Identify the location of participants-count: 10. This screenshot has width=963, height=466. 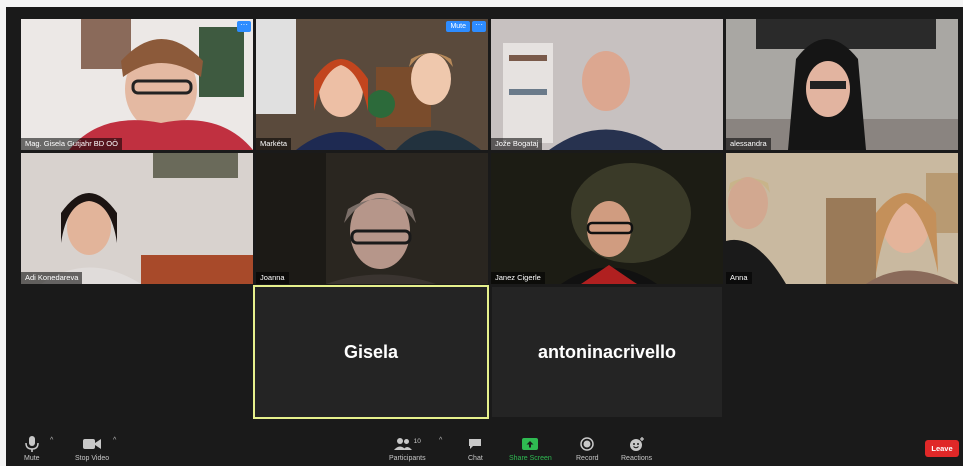
(417, 441).